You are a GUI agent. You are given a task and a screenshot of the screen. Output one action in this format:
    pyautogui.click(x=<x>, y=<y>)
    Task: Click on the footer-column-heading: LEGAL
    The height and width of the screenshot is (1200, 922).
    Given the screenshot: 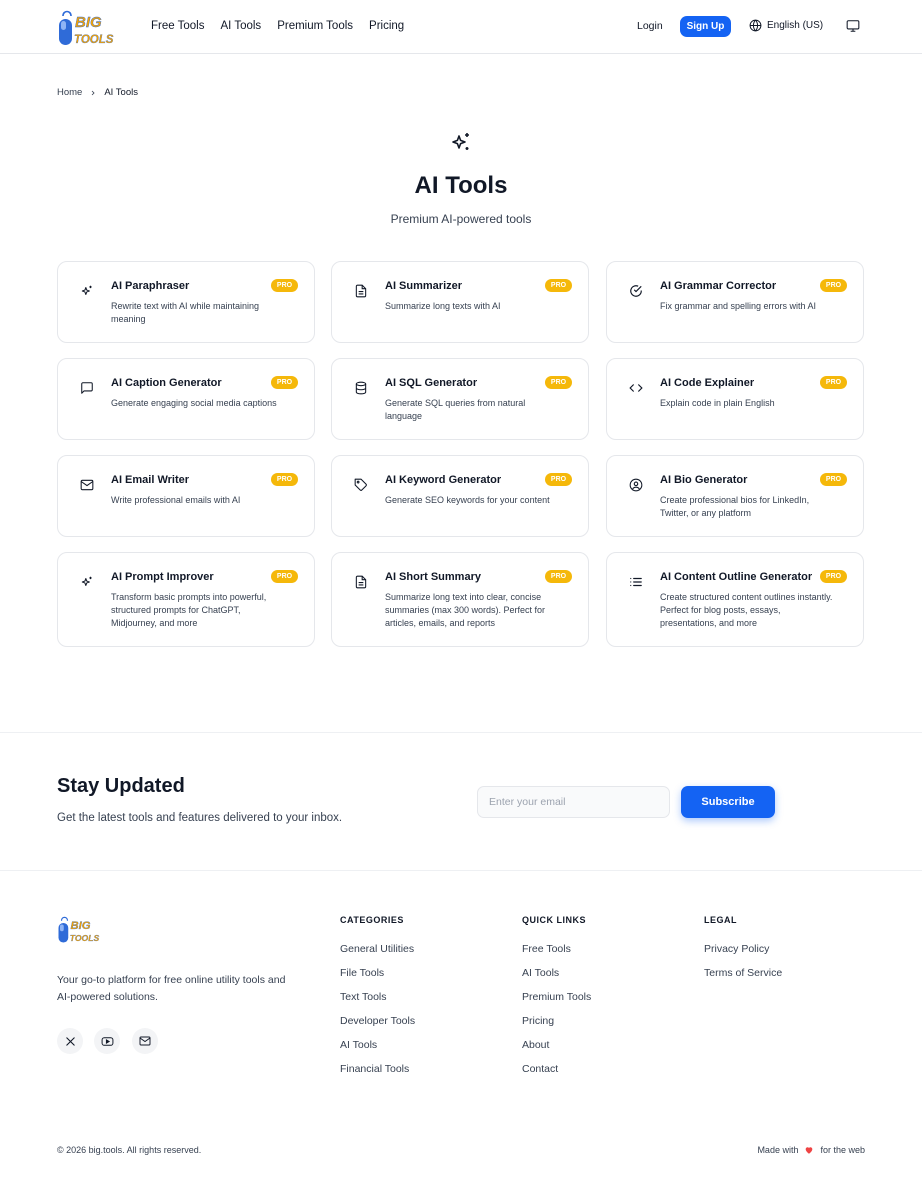 What is the action you would take?
    pyautogui.click(x=720, y=920)
    